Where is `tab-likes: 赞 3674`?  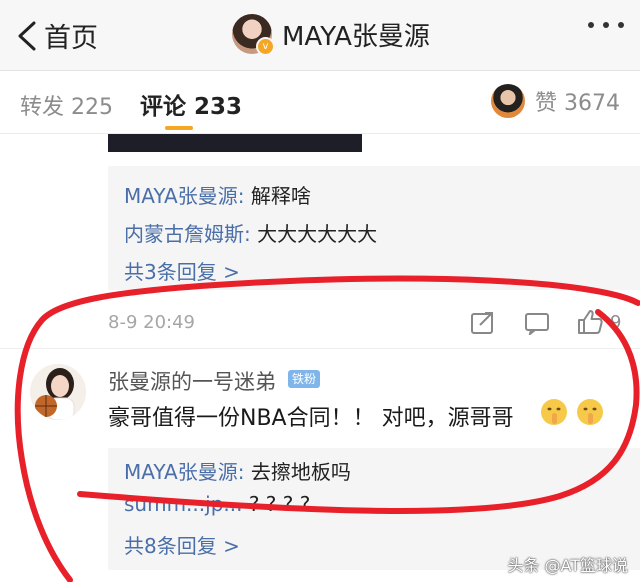 tab-likes: 赞 3674 is located at coordinates (555, 101).